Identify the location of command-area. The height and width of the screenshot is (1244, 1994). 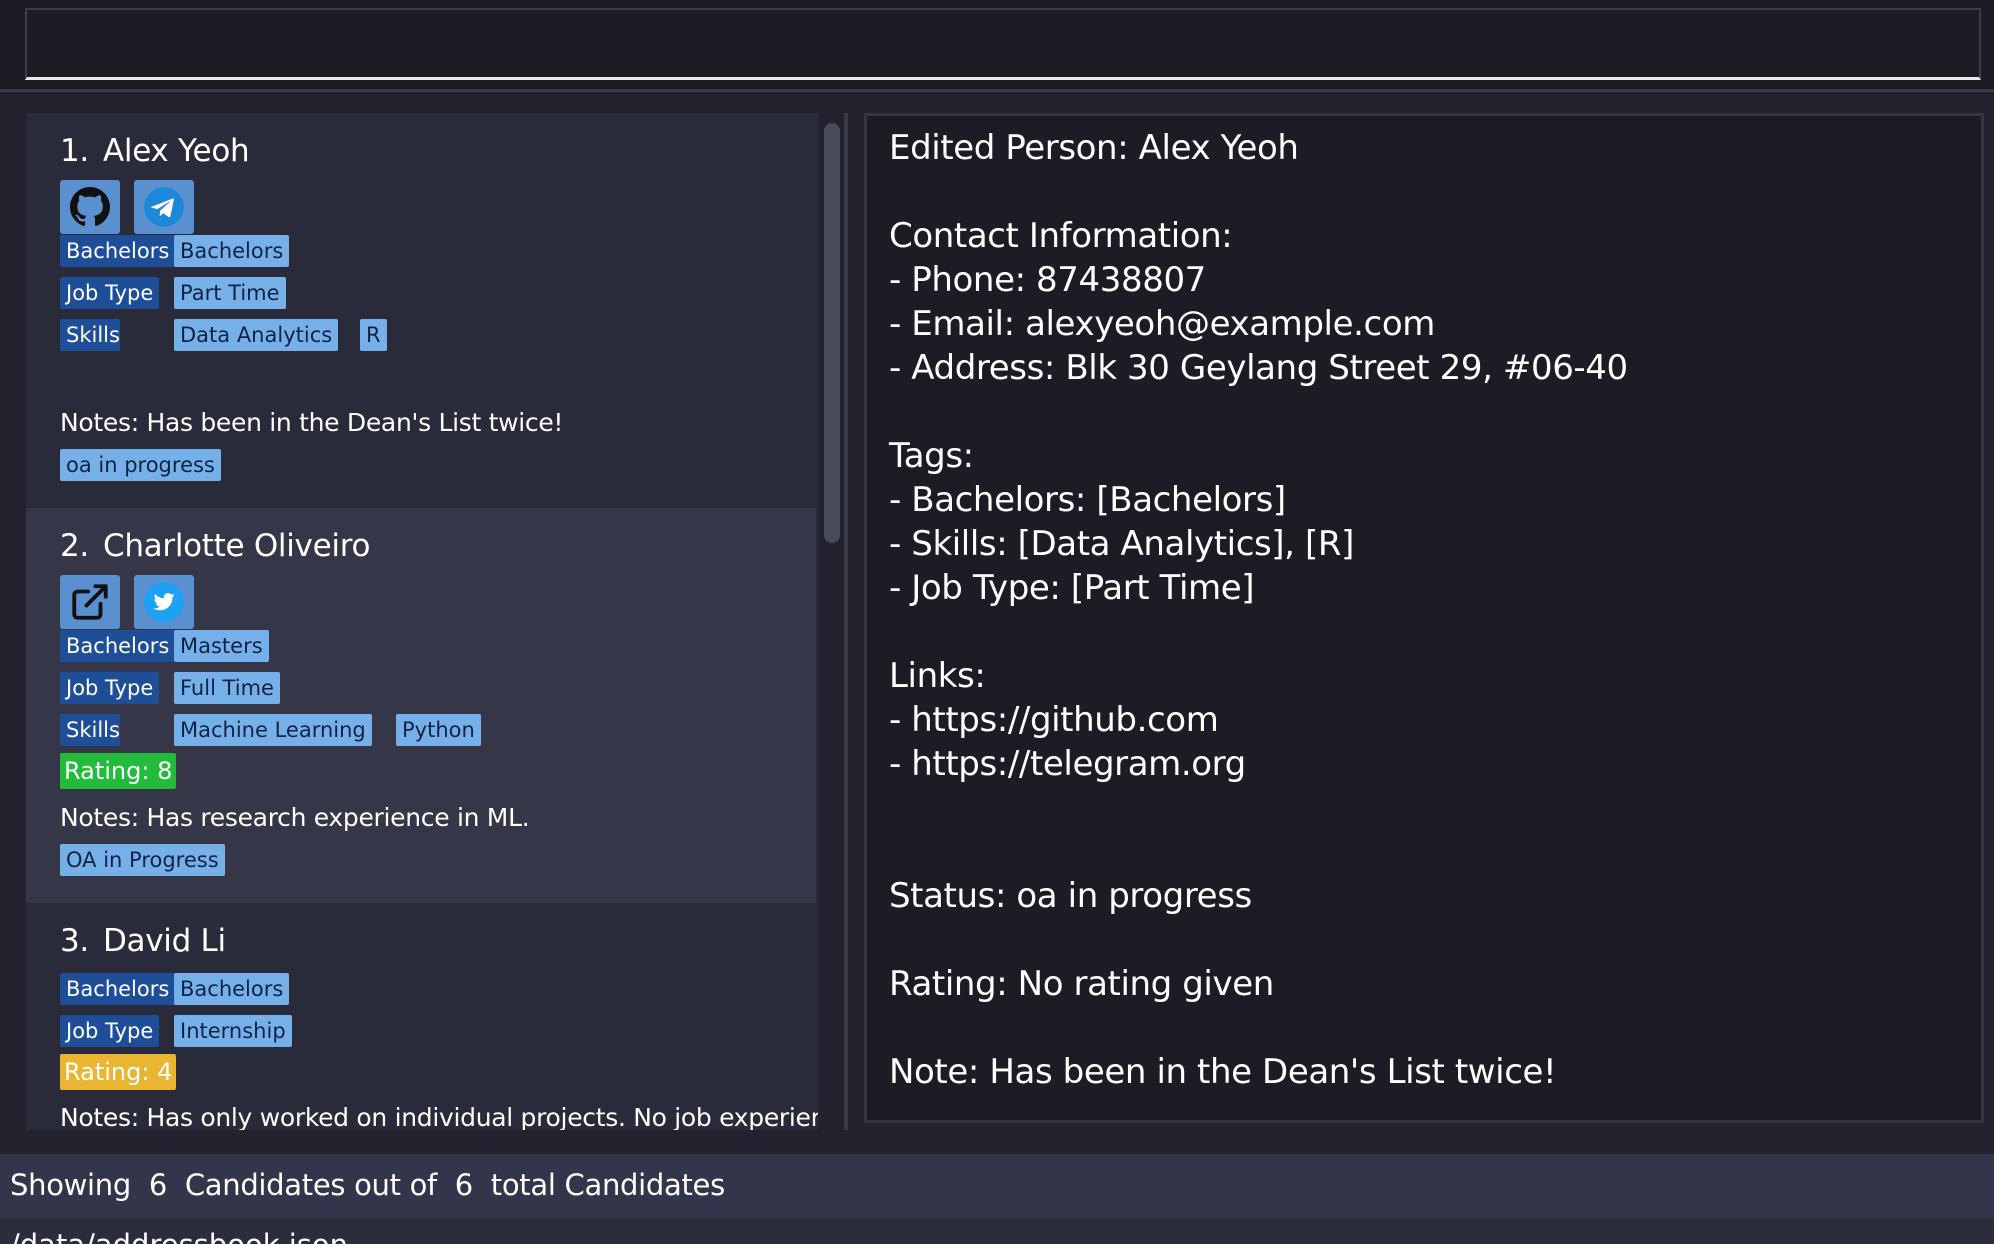
(997, 46).